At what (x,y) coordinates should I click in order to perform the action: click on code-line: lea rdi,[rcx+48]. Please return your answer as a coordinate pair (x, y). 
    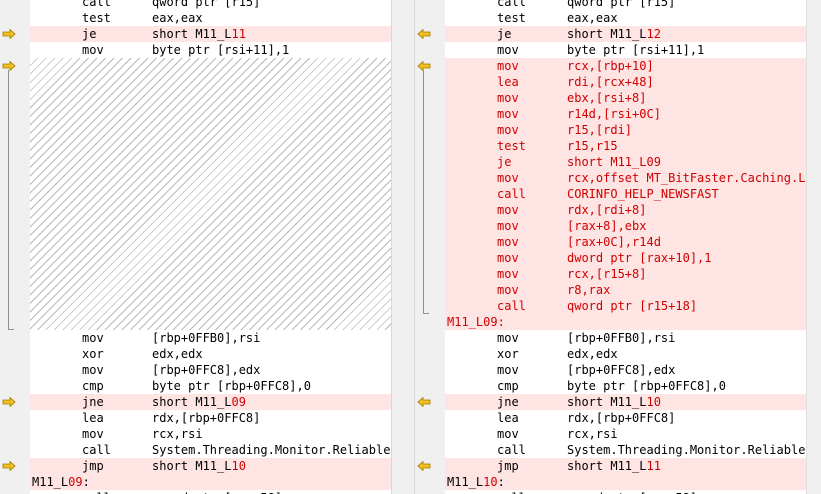
    Looking at the image, I should click on (625, 82).